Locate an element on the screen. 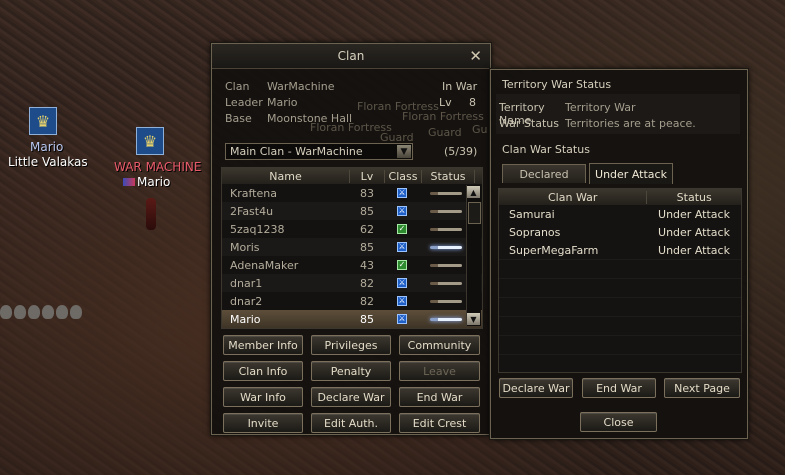 This screenshot has width=785, height=475. base-row: Base Moonstone Hall is located at coordinates (288, 118).